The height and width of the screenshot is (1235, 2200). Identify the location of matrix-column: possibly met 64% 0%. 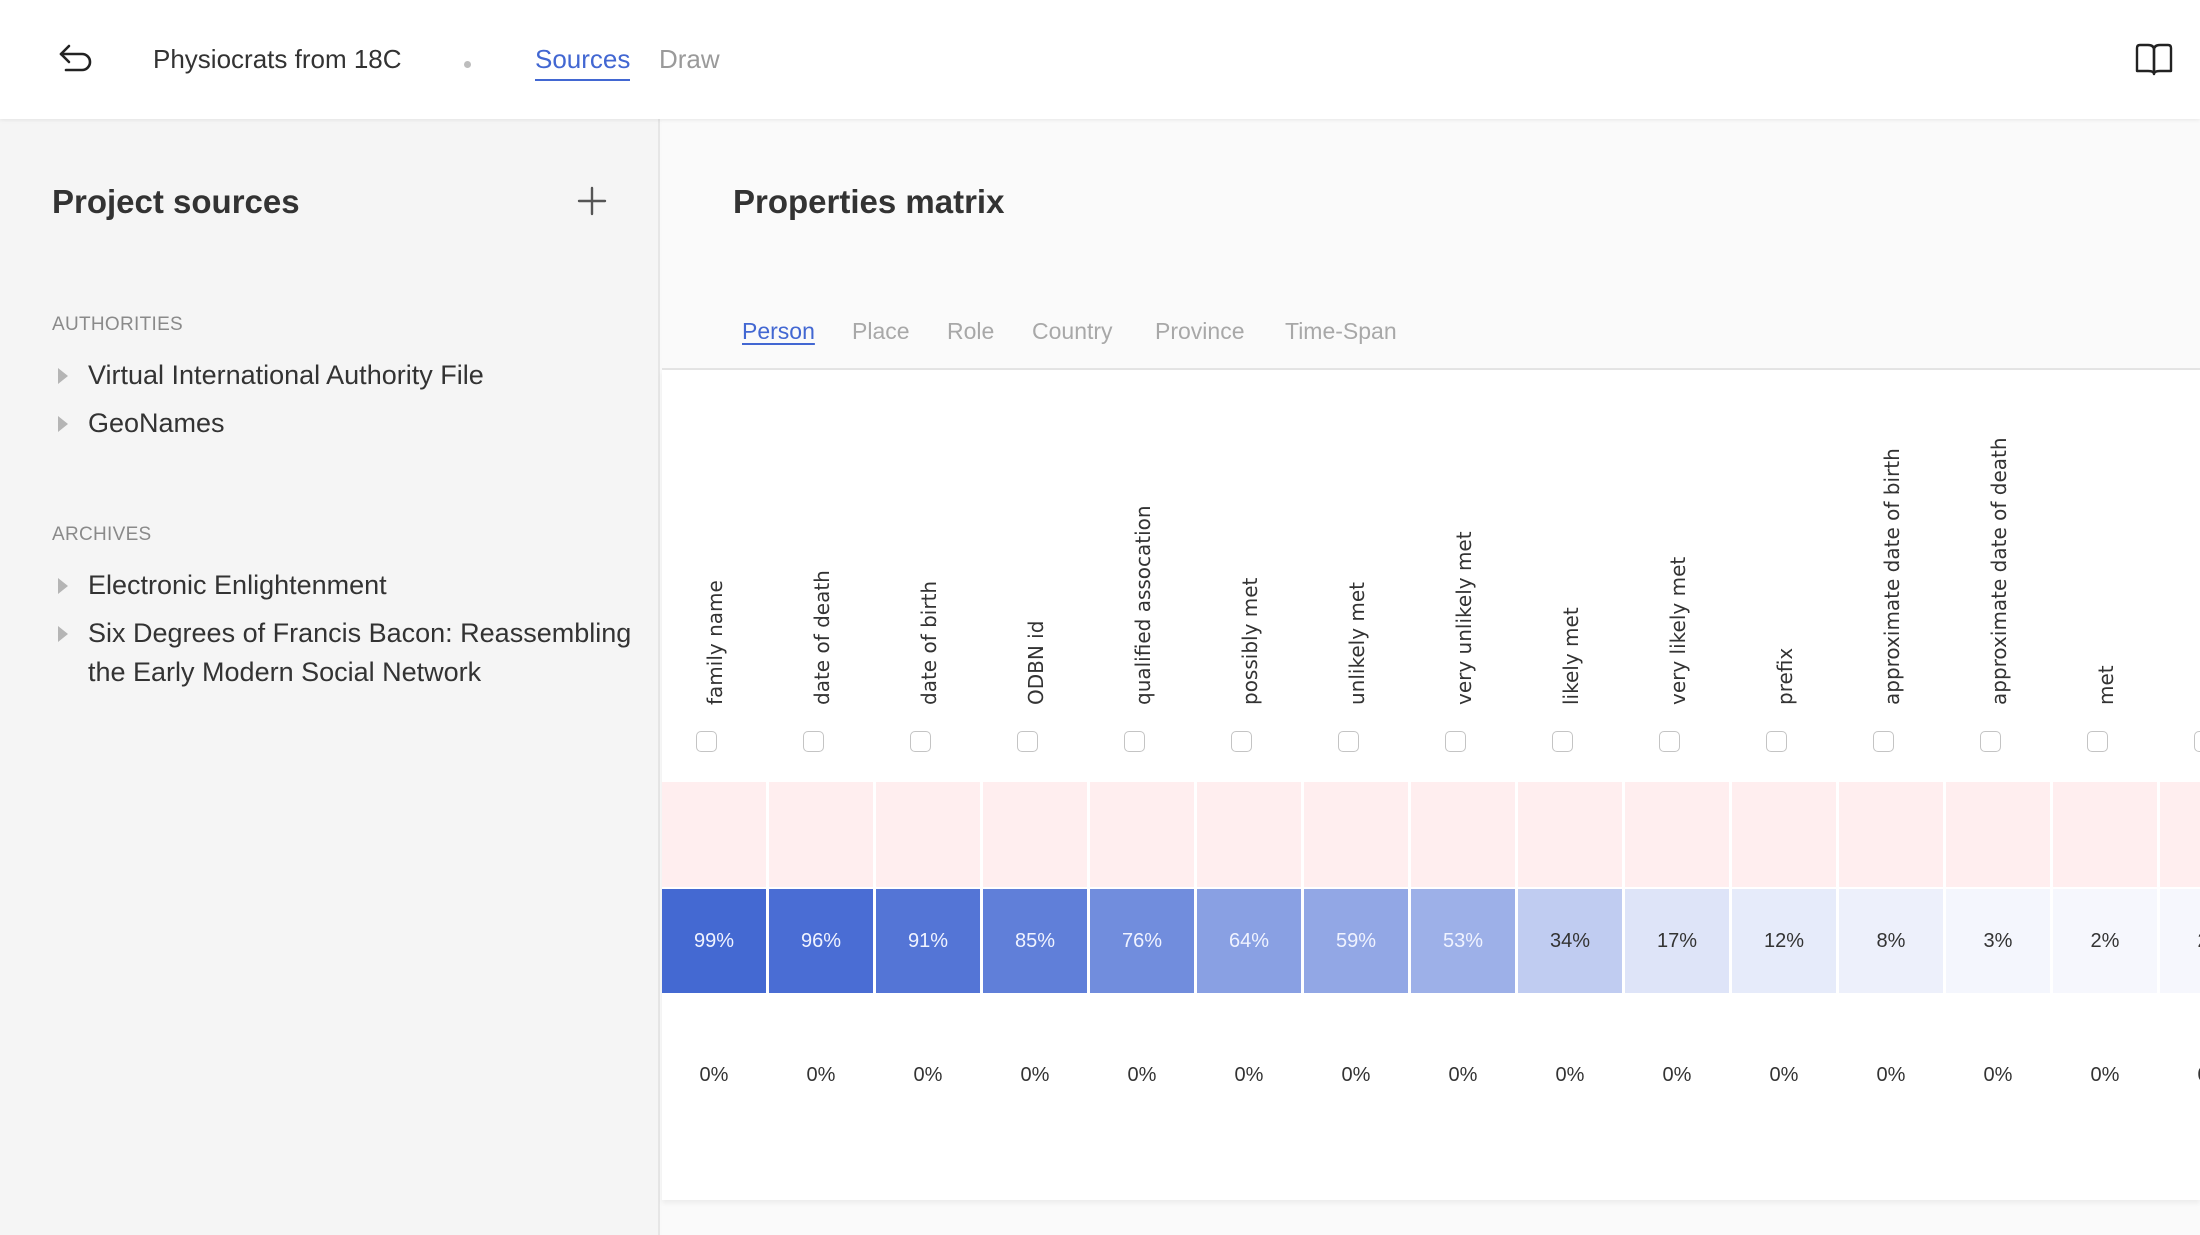
(1250, 785).